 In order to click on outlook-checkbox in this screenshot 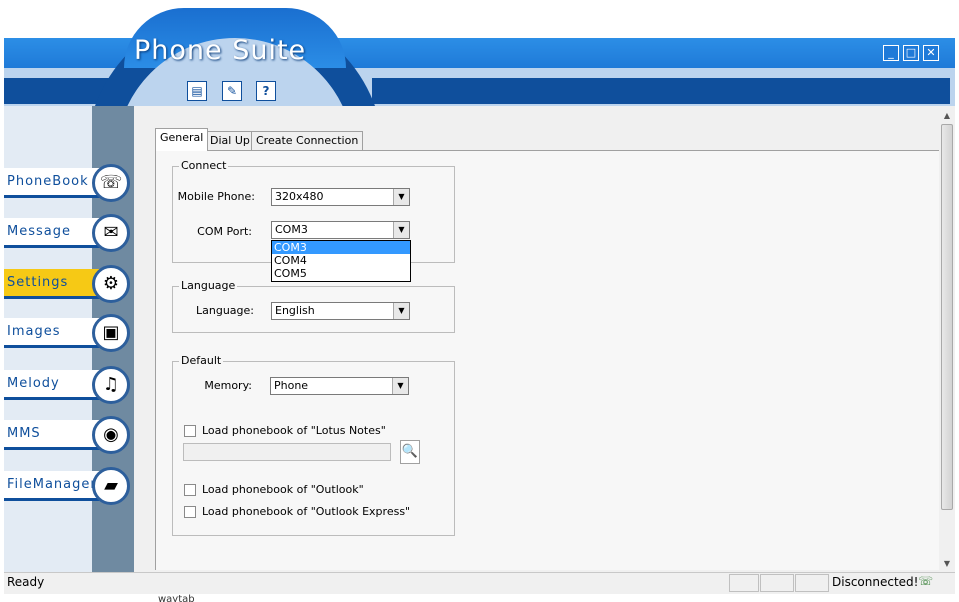, I will do `click(190, 490)`.